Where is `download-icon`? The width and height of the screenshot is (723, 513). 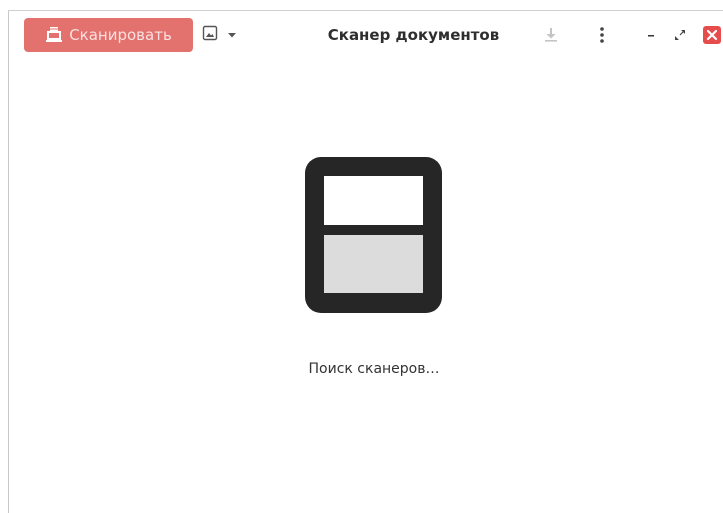 download-icon is located at coordinates (551, 35).